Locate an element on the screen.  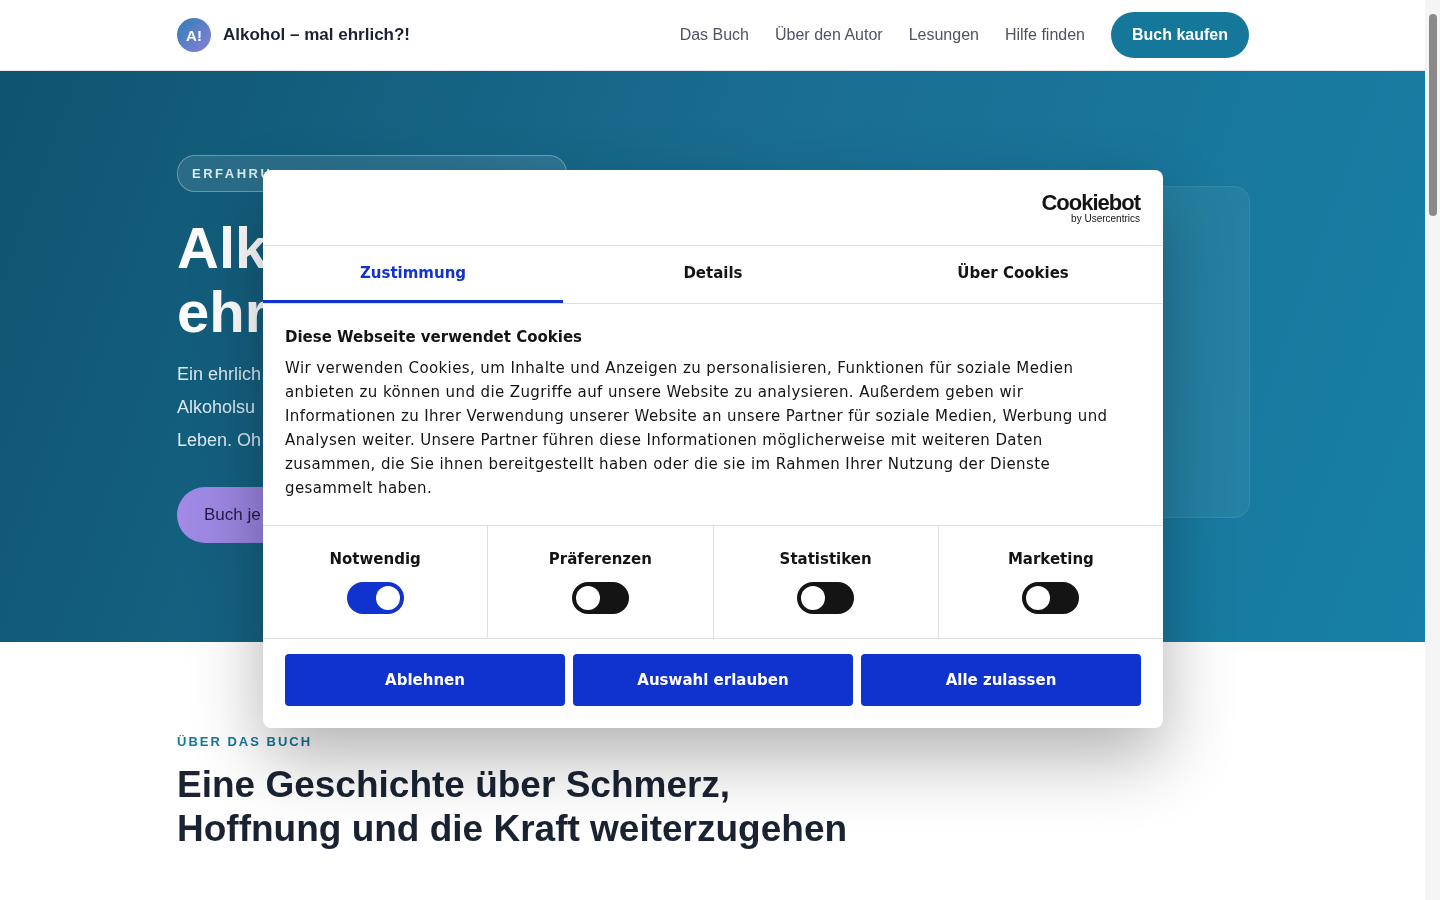
hero-text: Leben. Oh is located at coordinates (219, 440).